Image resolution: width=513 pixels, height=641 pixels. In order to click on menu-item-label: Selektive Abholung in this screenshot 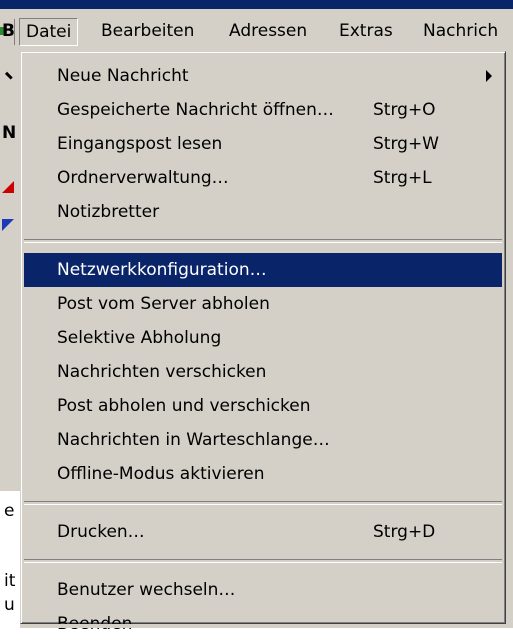, I will do `click(139, 338)`.